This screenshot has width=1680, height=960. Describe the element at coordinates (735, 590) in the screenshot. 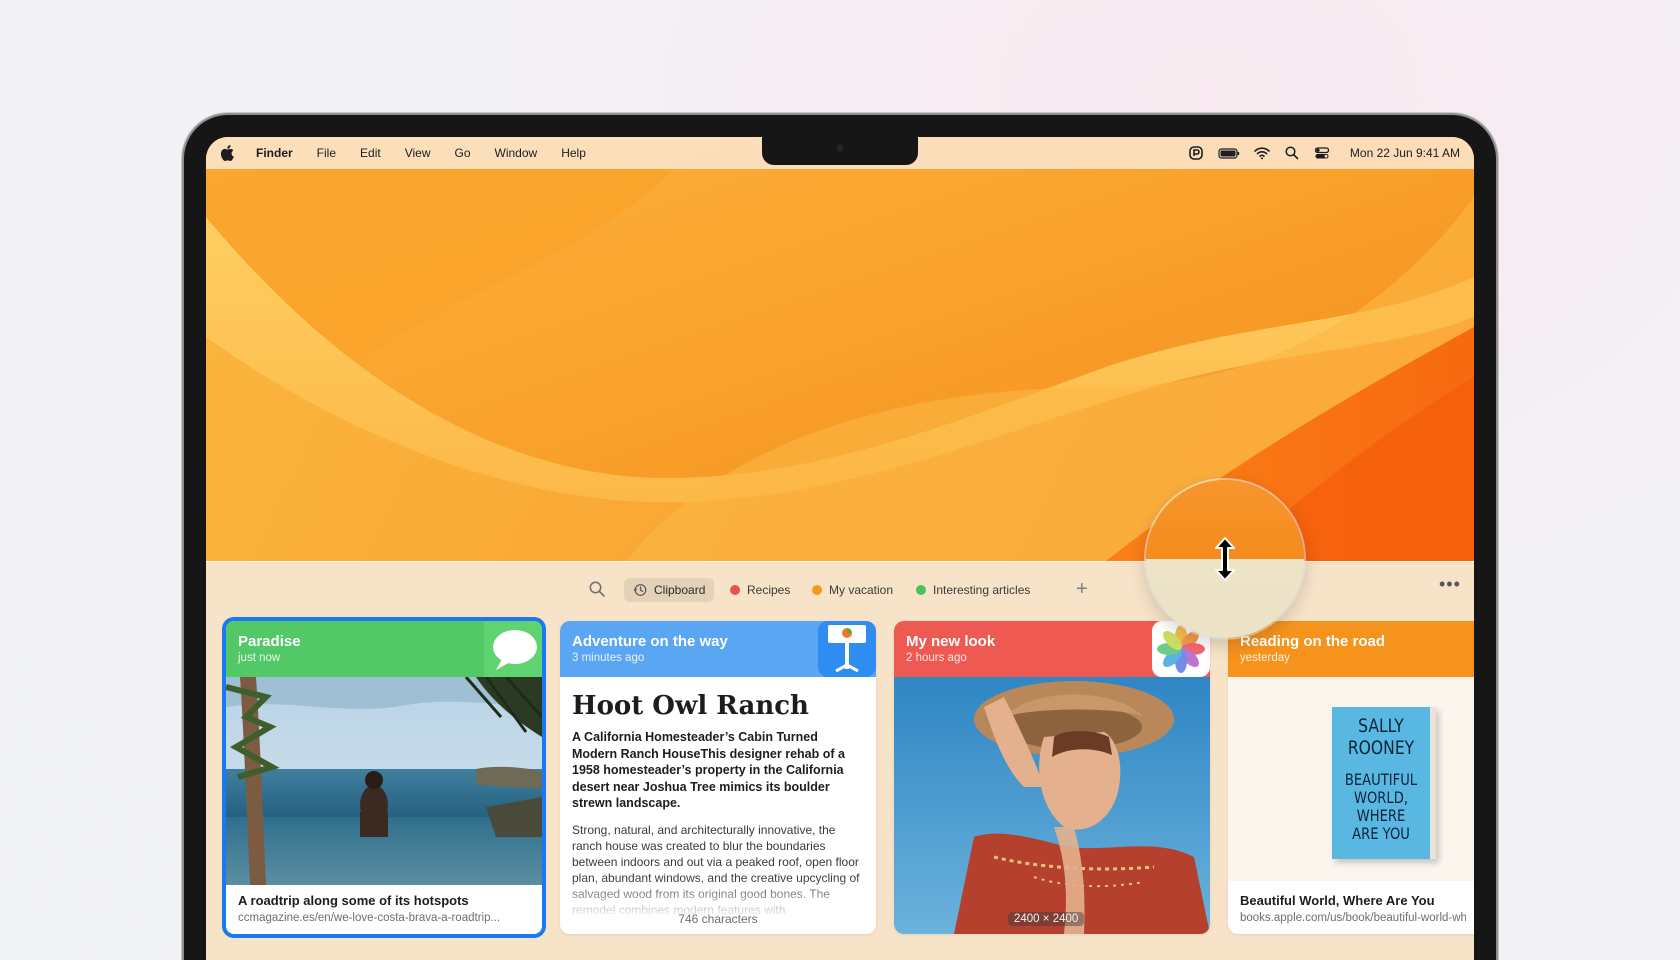

I see `recipes-color-dot` at that location.